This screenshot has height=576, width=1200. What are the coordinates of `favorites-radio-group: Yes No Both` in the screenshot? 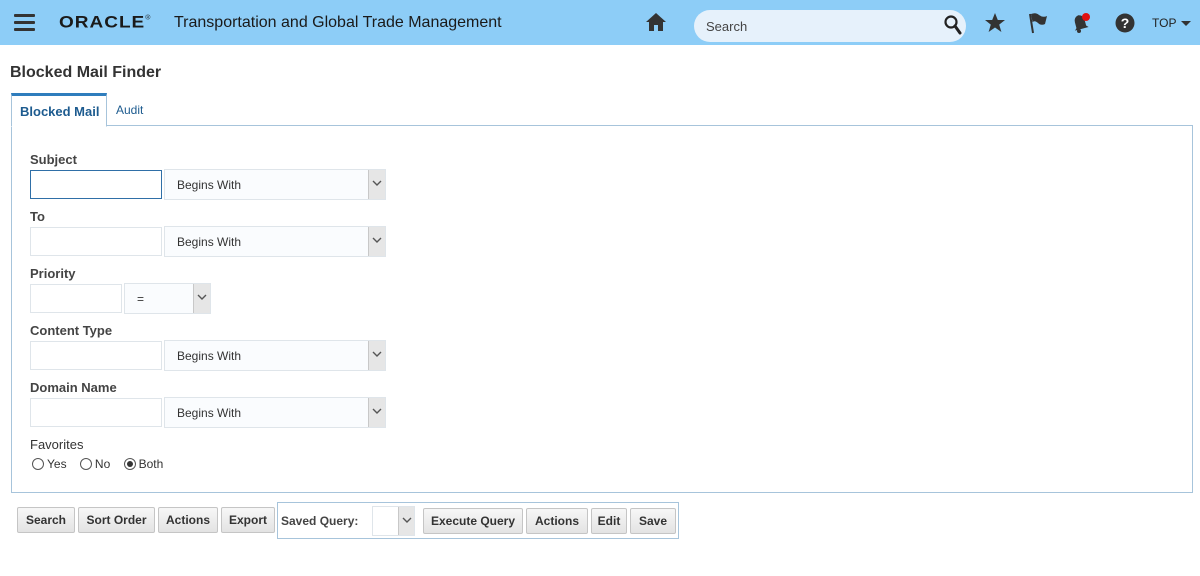 It's located at (102, 464).